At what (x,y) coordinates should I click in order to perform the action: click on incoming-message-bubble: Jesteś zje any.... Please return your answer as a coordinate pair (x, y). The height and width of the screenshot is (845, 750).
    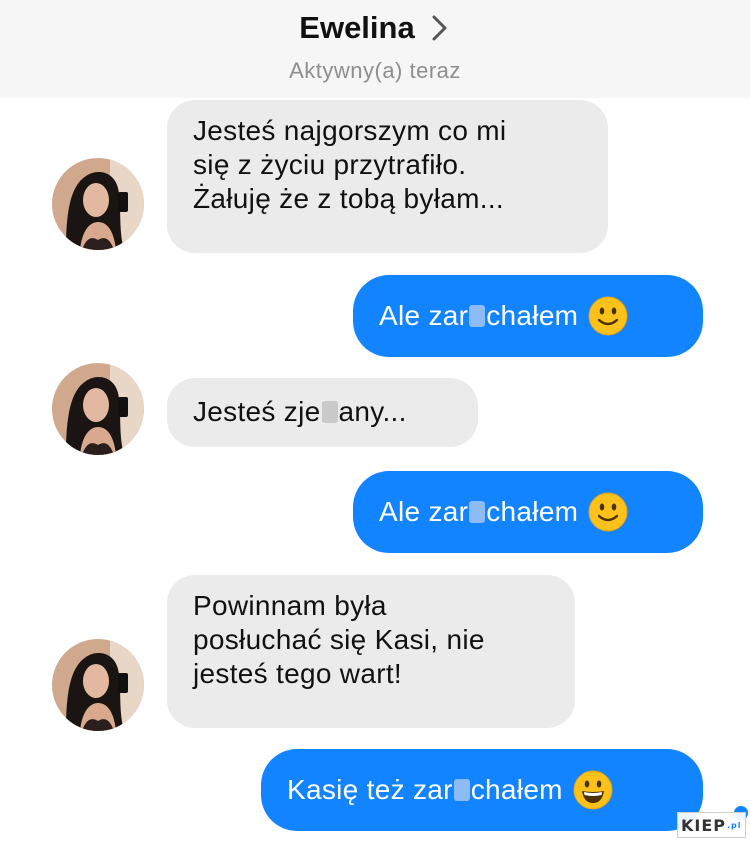
    Looking at the image, I should click on (322, 412).